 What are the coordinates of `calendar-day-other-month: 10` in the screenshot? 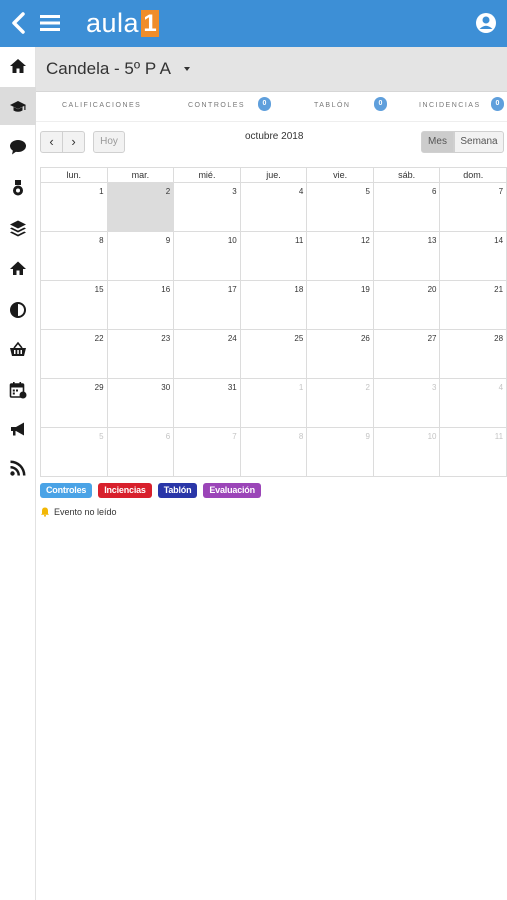 It's located at (407, 452).